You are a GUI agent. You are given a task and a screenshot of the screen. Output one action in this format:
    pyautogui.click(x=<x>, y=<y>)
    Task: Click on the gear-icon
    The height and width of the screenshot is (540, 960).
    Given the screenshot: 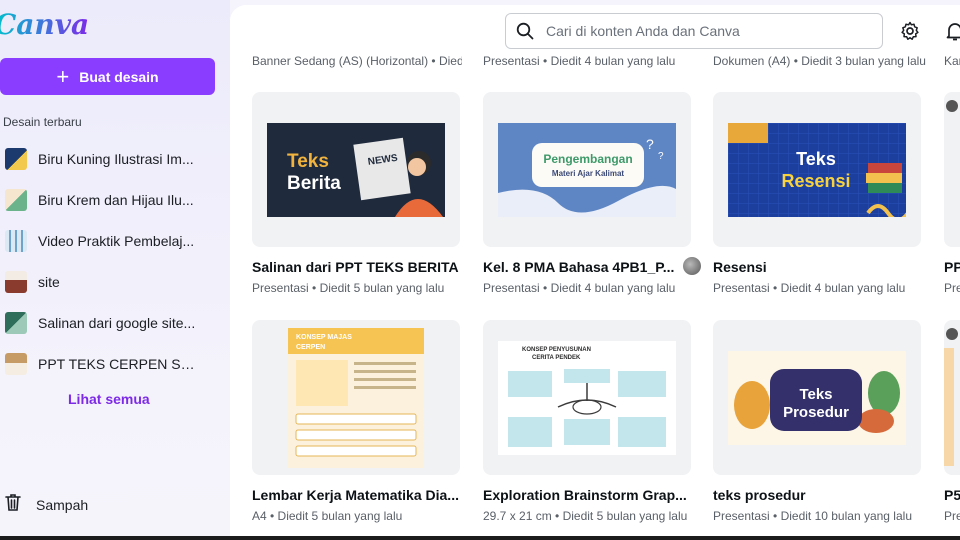 What is the action you would take?
    pyautogui.click(x=910, y=33)
    